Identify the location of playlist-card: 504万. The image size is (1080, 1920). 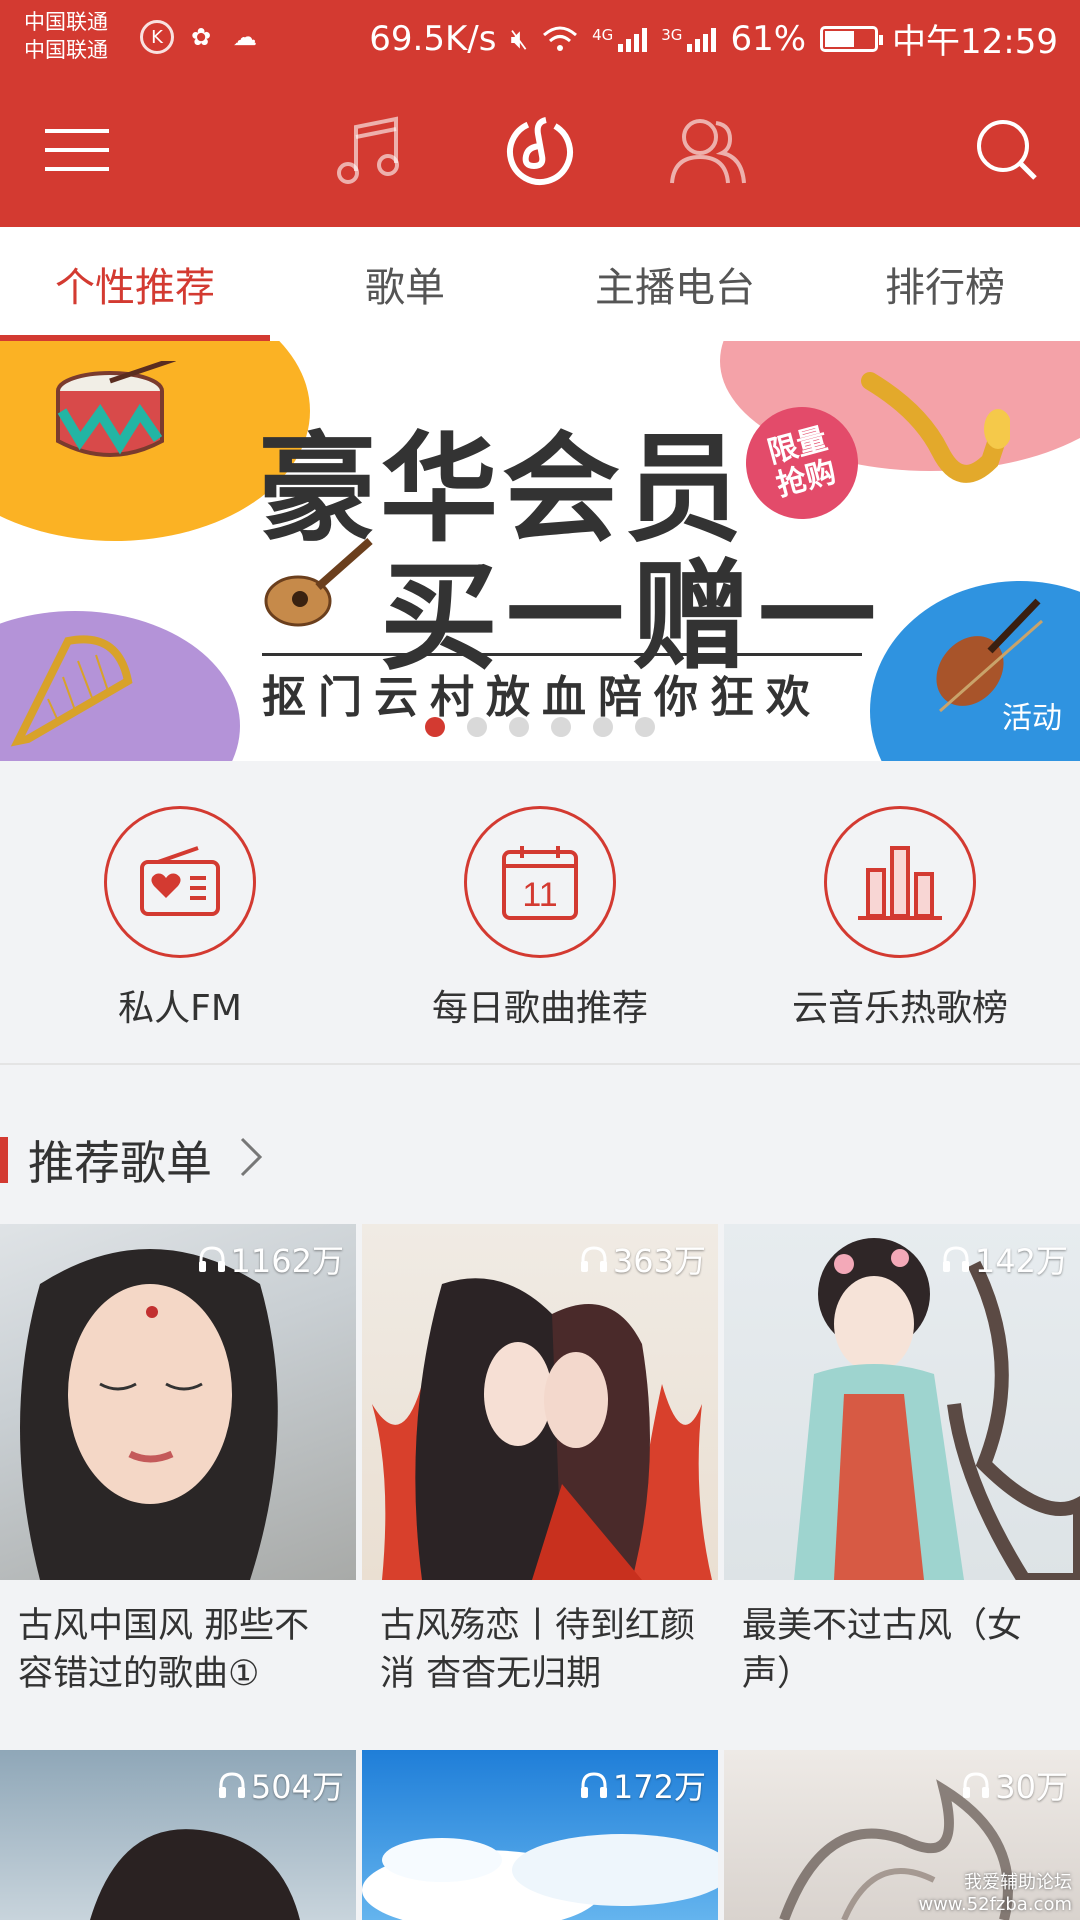
(178, 1835).